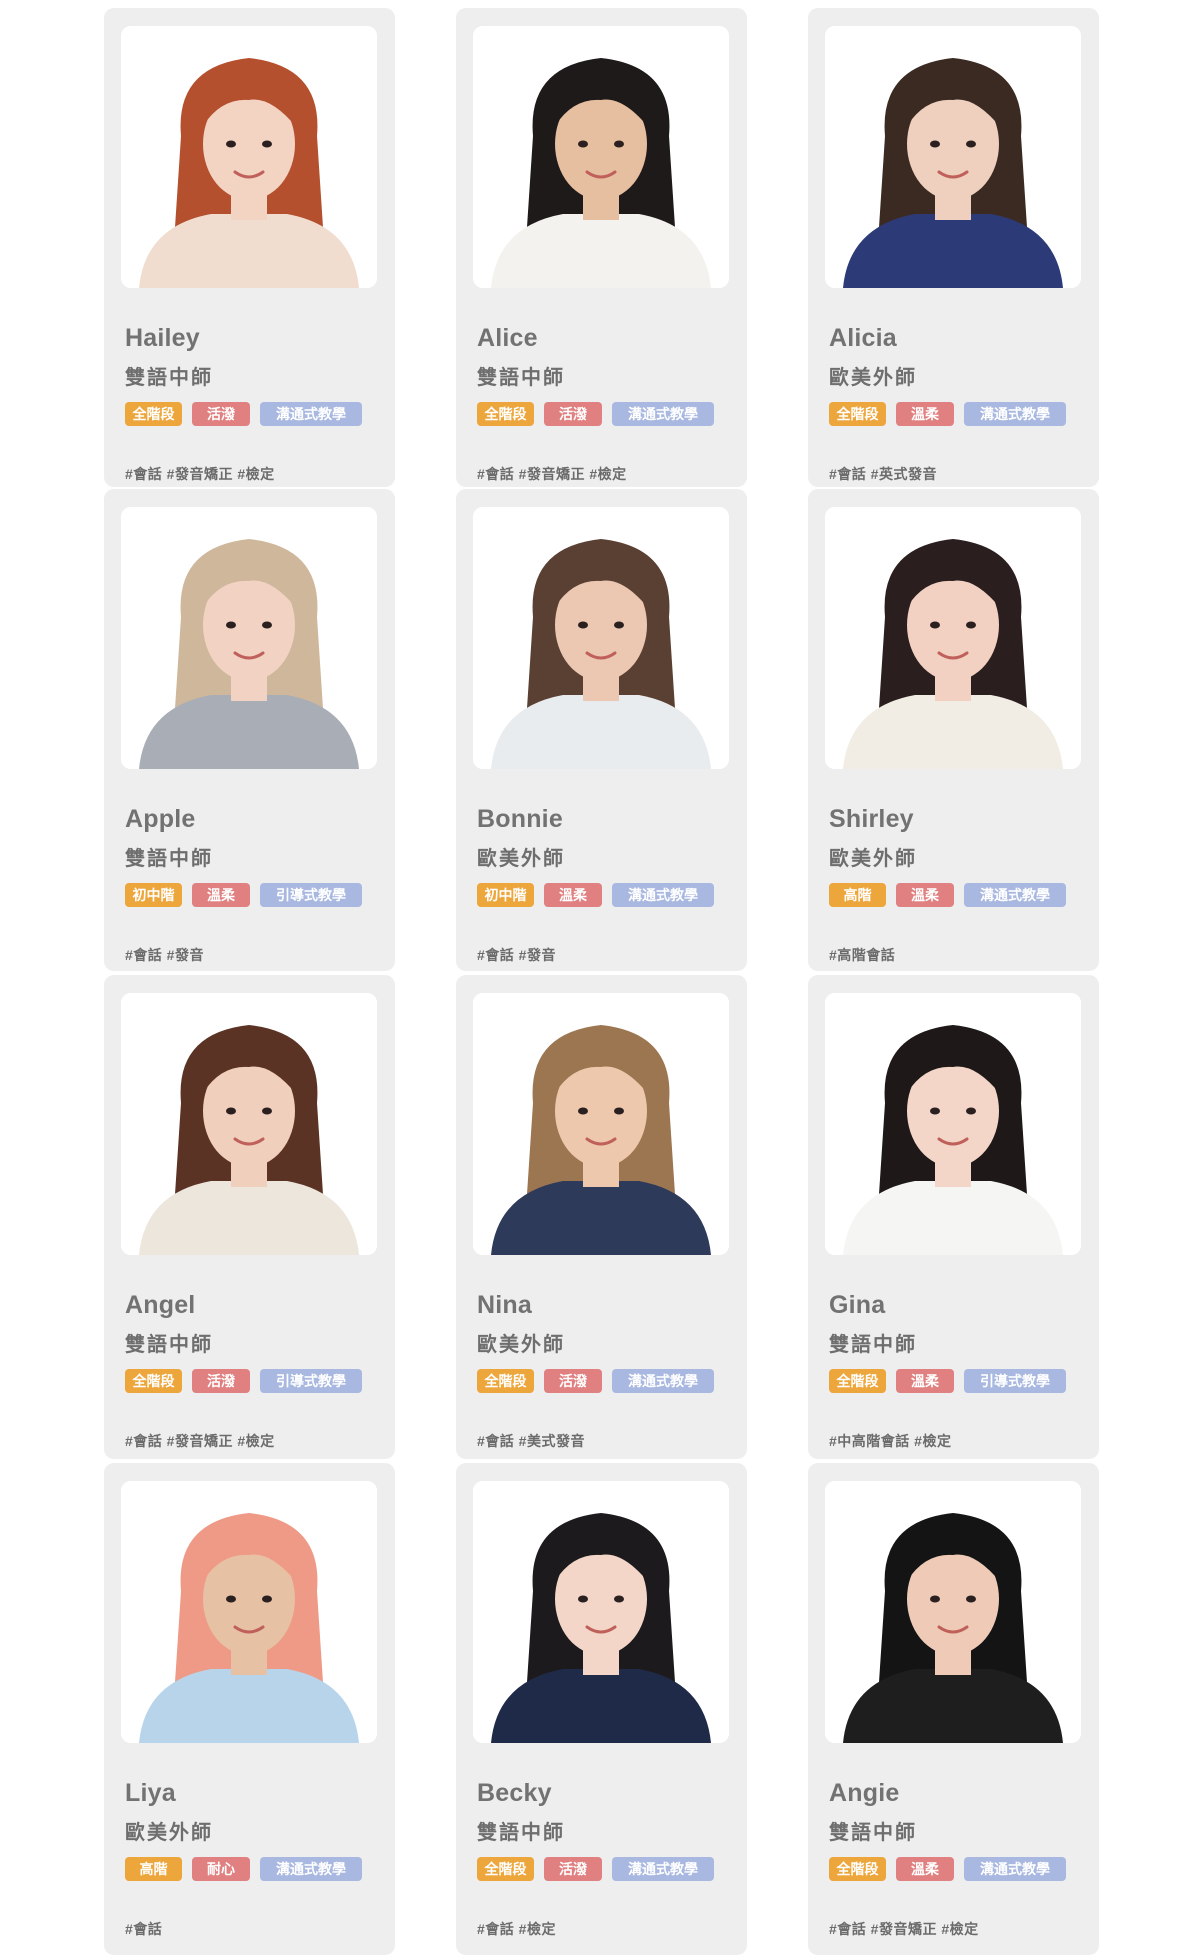 The height and width of the screenshot is (1958, 1201). I want to click on teacher-hashtags: #會話 #美式發音, so click(531, 1441).